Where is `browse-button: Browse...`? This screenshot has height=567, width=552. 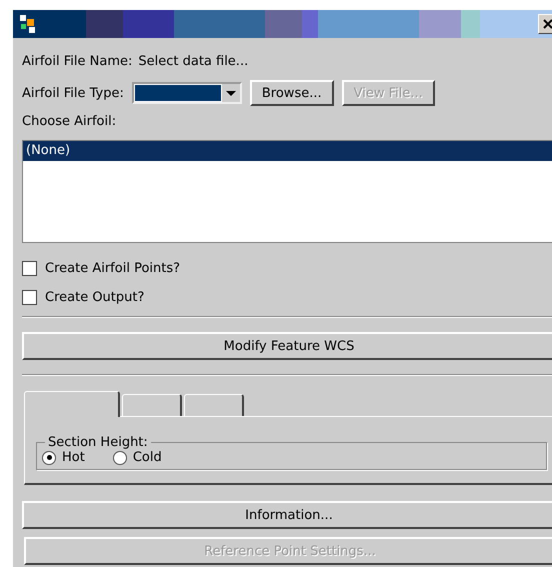 browse-button: Browse... is located at coordinates (292, 93).